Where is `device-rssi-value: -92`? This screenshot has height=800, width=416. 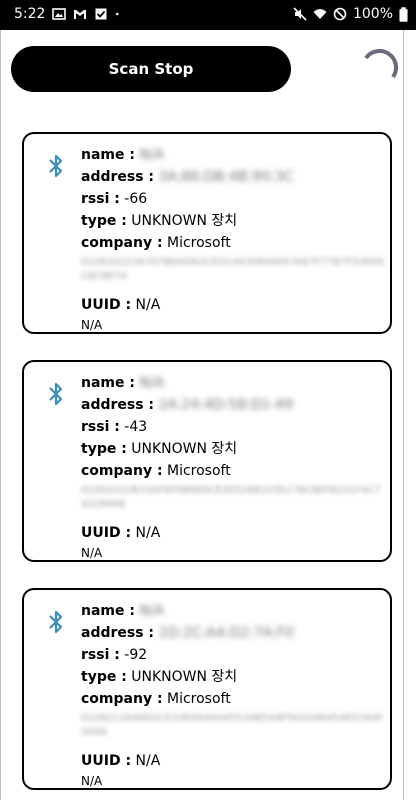 device-rssi-value: -92 is located at coordinates (136, 655).